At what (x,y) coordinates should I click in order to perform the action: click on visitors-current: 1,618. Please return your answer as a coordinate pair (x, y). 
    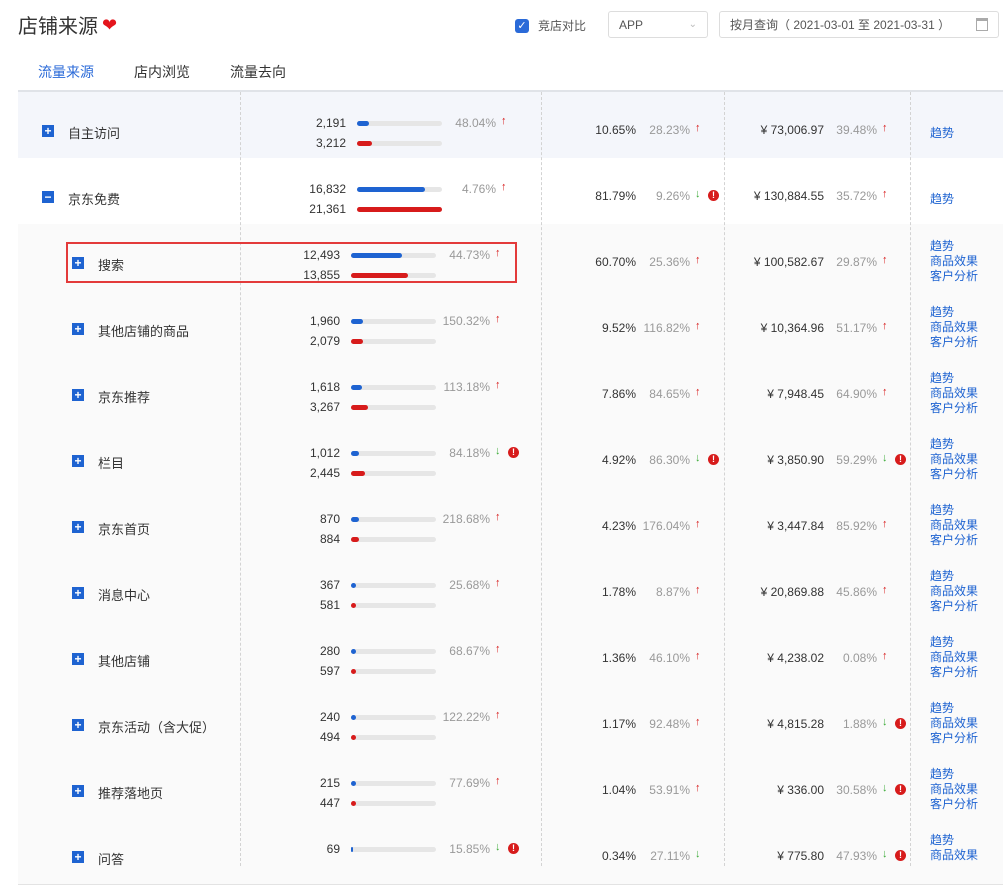
    Looking at the image, I should click on (324, 387).